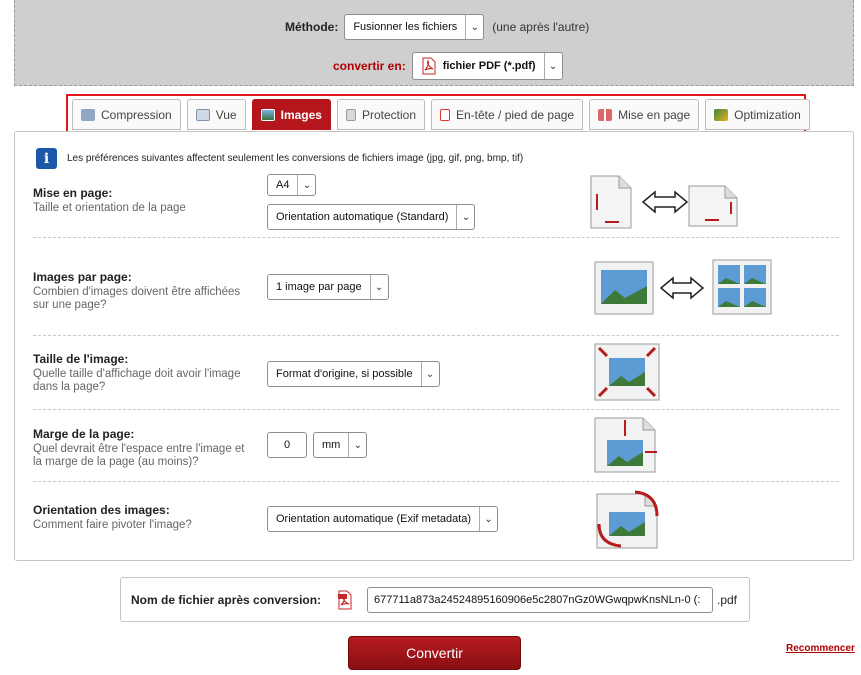  Describe the element at coordinates (84, 434) in the screenshot. I see `margin-title: Marge de la page:` at that location.